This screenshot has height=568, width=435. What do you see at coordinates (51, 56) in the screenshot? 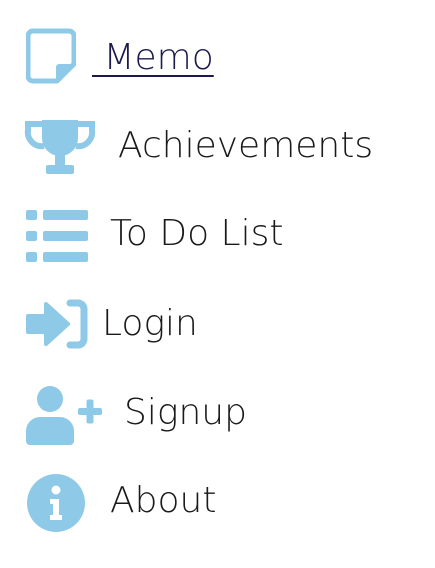
I see `sticky-note-icon` at bounding box center [51, 56].